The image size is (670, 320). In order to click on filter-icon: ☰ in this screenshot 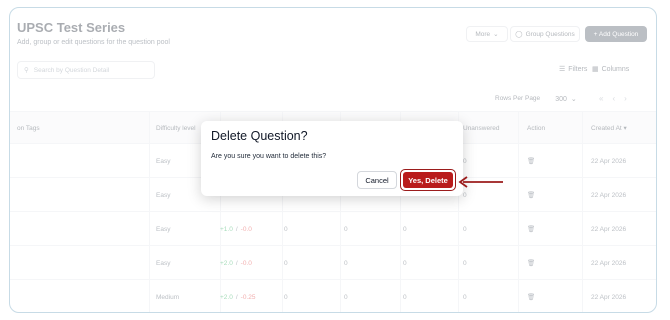, I will do `click(562, 69)`.